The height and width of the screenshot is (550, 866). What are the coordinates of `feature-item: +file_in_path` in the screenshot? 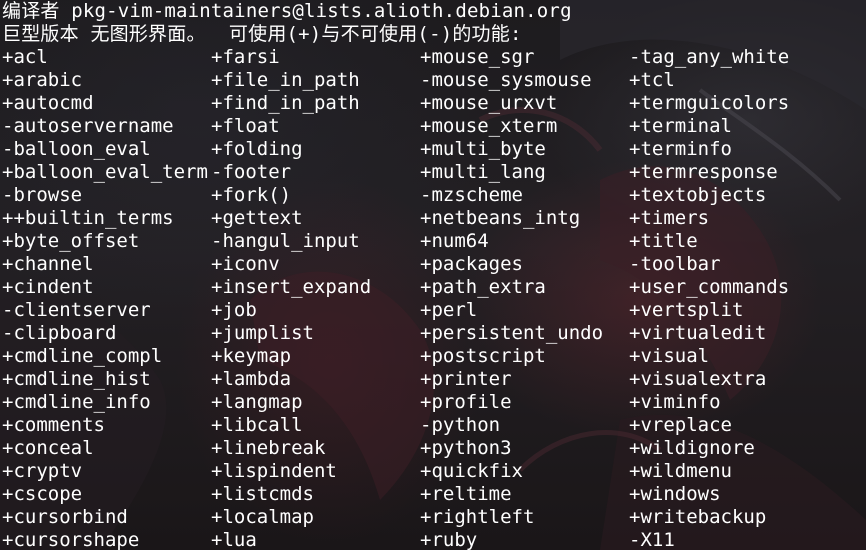 It's located at (285, 80).